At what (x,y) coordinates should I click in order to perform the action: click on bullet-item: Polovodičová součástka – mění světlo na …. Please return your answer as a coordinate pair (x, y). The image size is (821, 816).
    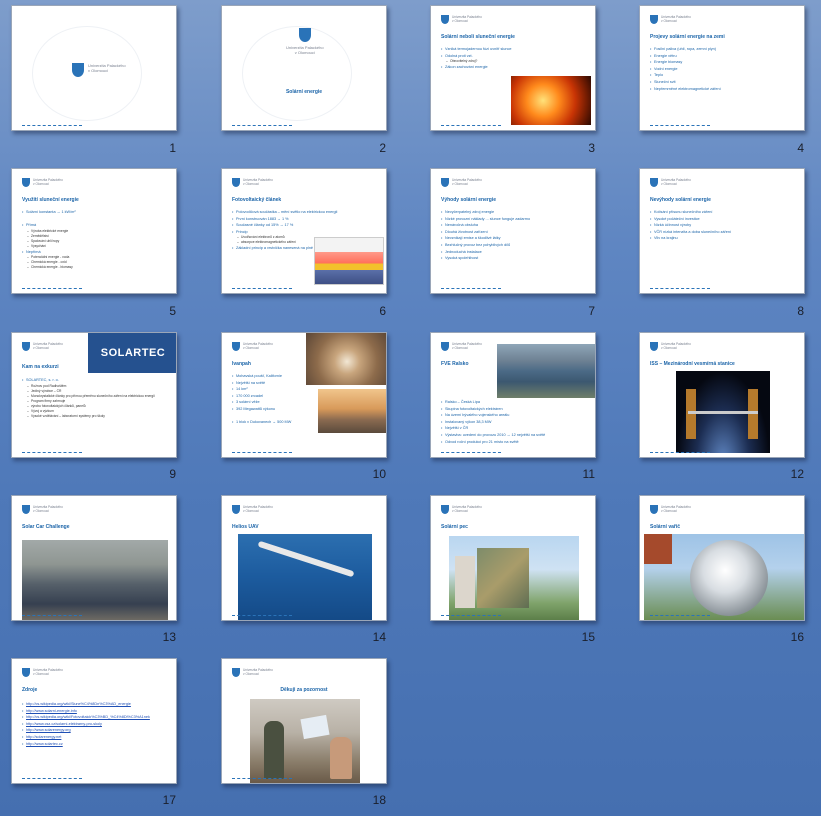
    Looking at the image, I should click on (306, 212).